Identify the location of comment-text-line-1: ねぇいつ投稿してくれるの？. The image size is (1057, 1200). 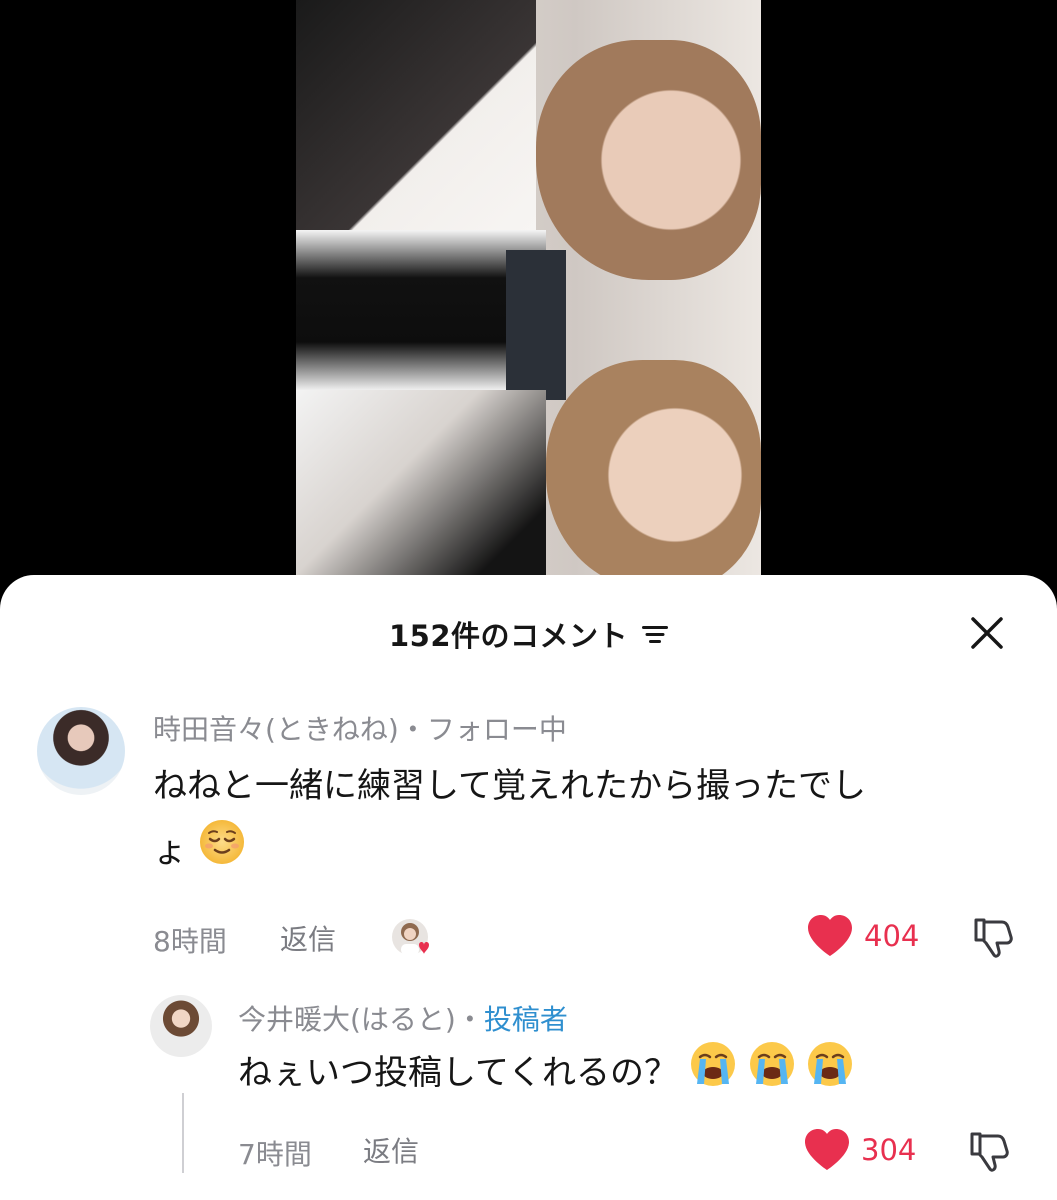
(458, 1073).